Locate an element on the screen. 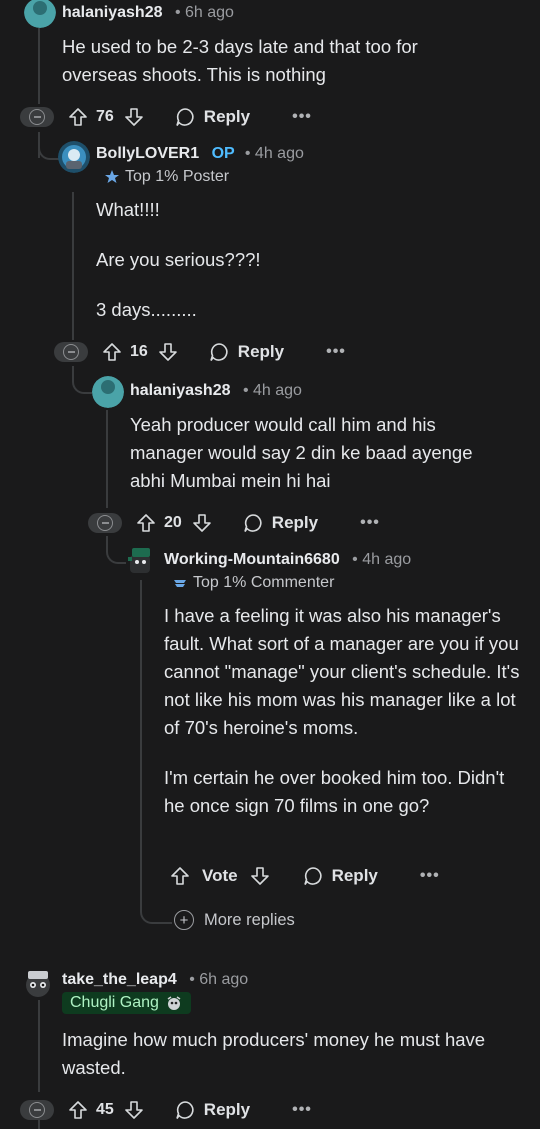 The width and height of the screenshot is (540, 1129). flair-emoji-icon is located at coordinates (174, 1003).